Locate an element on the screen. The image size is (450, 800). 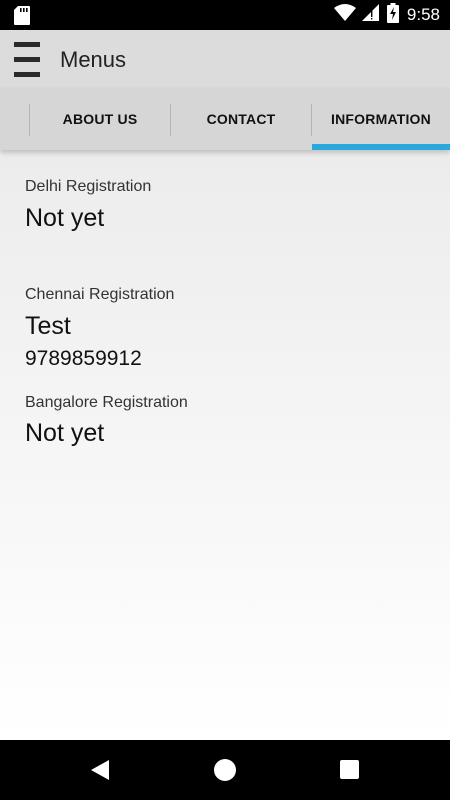
selected-tab-indicator is located at coordinates (381, 147).